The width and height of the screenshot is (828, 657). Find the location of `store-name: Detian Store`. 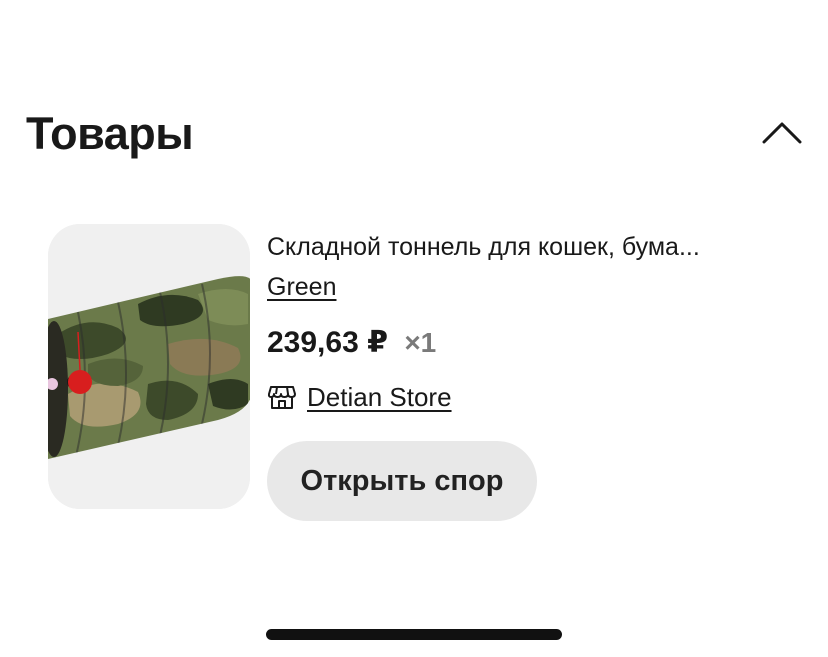

store-name: Detian Store is located at coordinates (379, 397).